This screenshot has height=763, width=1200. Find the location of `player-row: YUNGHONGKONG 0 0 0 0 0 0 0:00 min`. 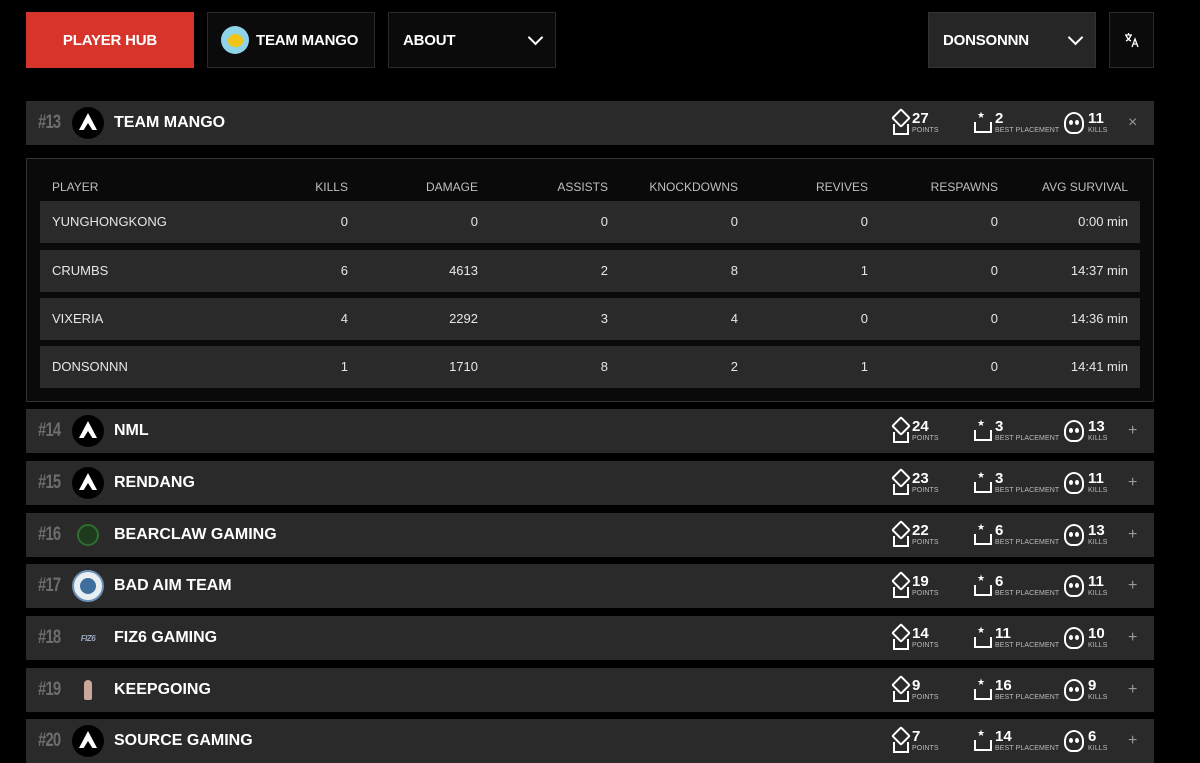

player-row: YUNGHONGKONG 0 0 0 0 0 0 0:00 min is located at coordinates (590, 222).